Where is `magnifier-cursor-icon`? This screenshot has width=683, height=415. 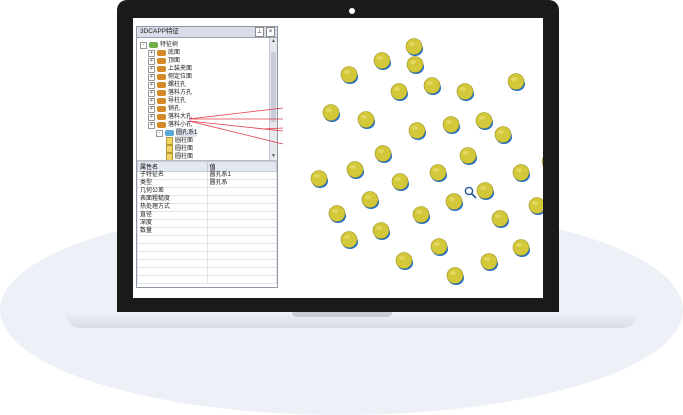 magnifier-cursor-icon is located at coordinates (470, 192).